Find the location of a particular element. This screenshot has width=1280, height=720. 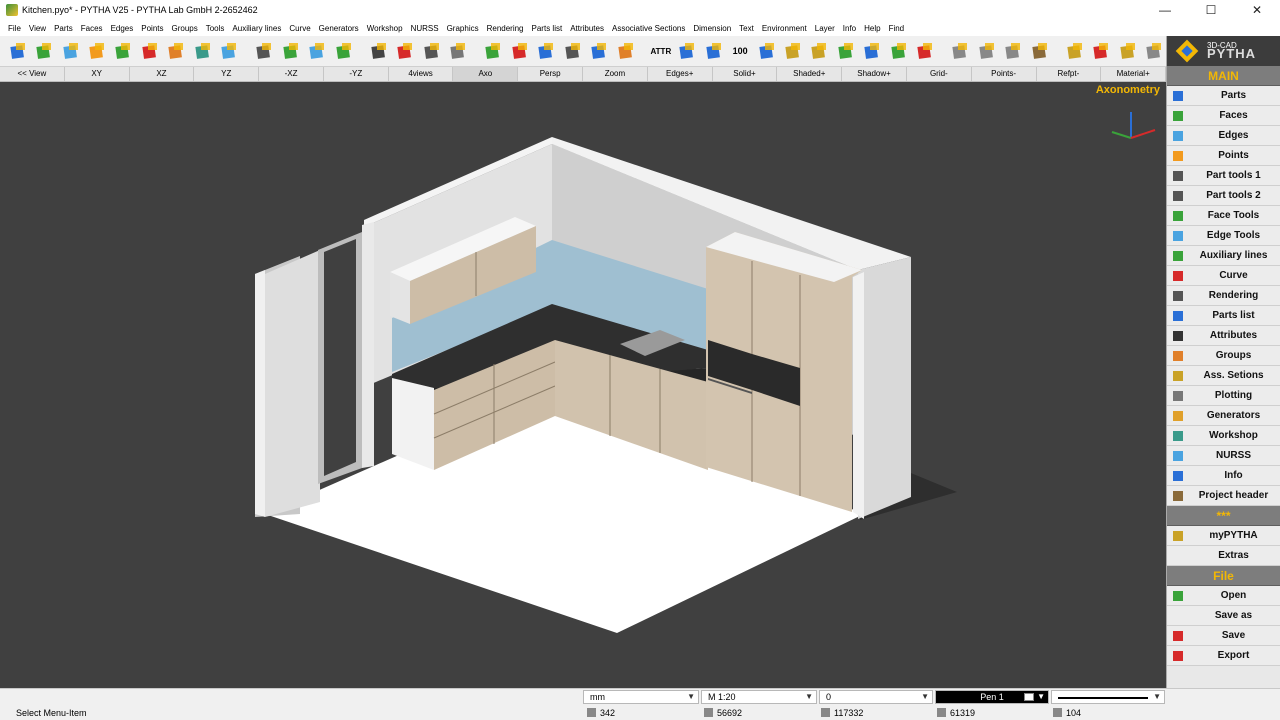

group-icon is located at coordinates (960, 51).